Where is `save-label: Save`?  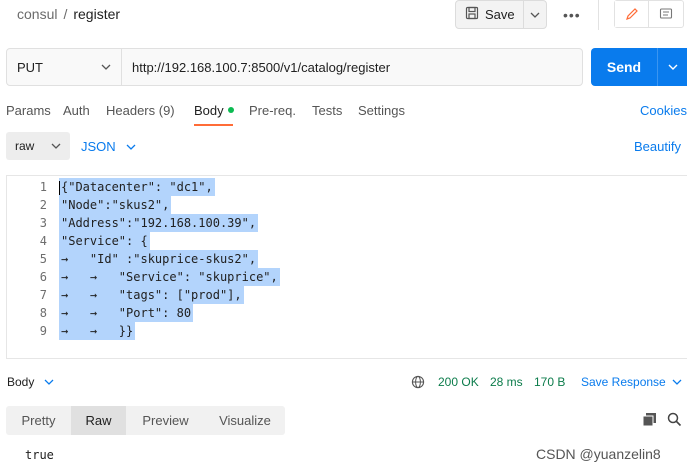
save-label: Save is located at coordinates (500, 14).